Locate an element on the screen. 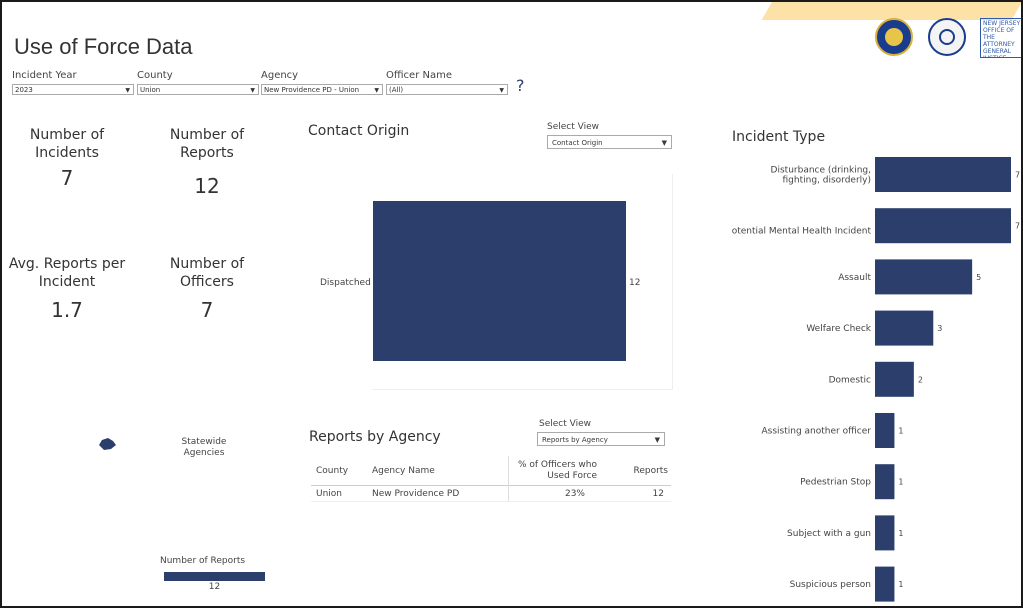  incident-category-label: Suspicious person is located at coordinates (830, 585).